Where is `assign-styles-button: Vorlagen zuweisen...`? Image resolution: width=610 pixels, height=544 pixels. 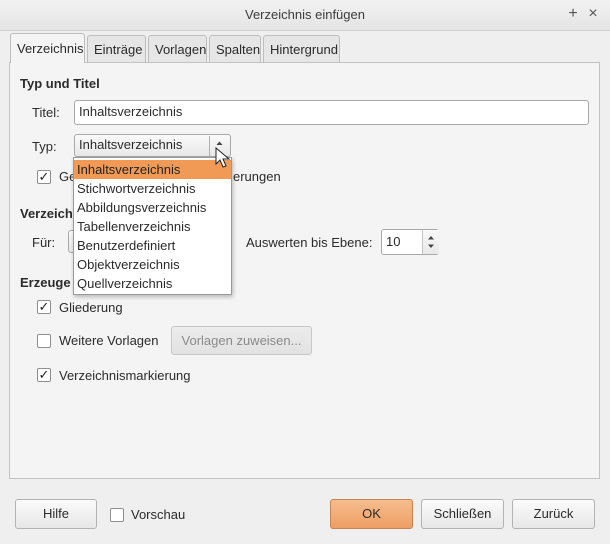
assign-styles-button: Vorlagen zuweisen... is located at coordinates (241, 340).